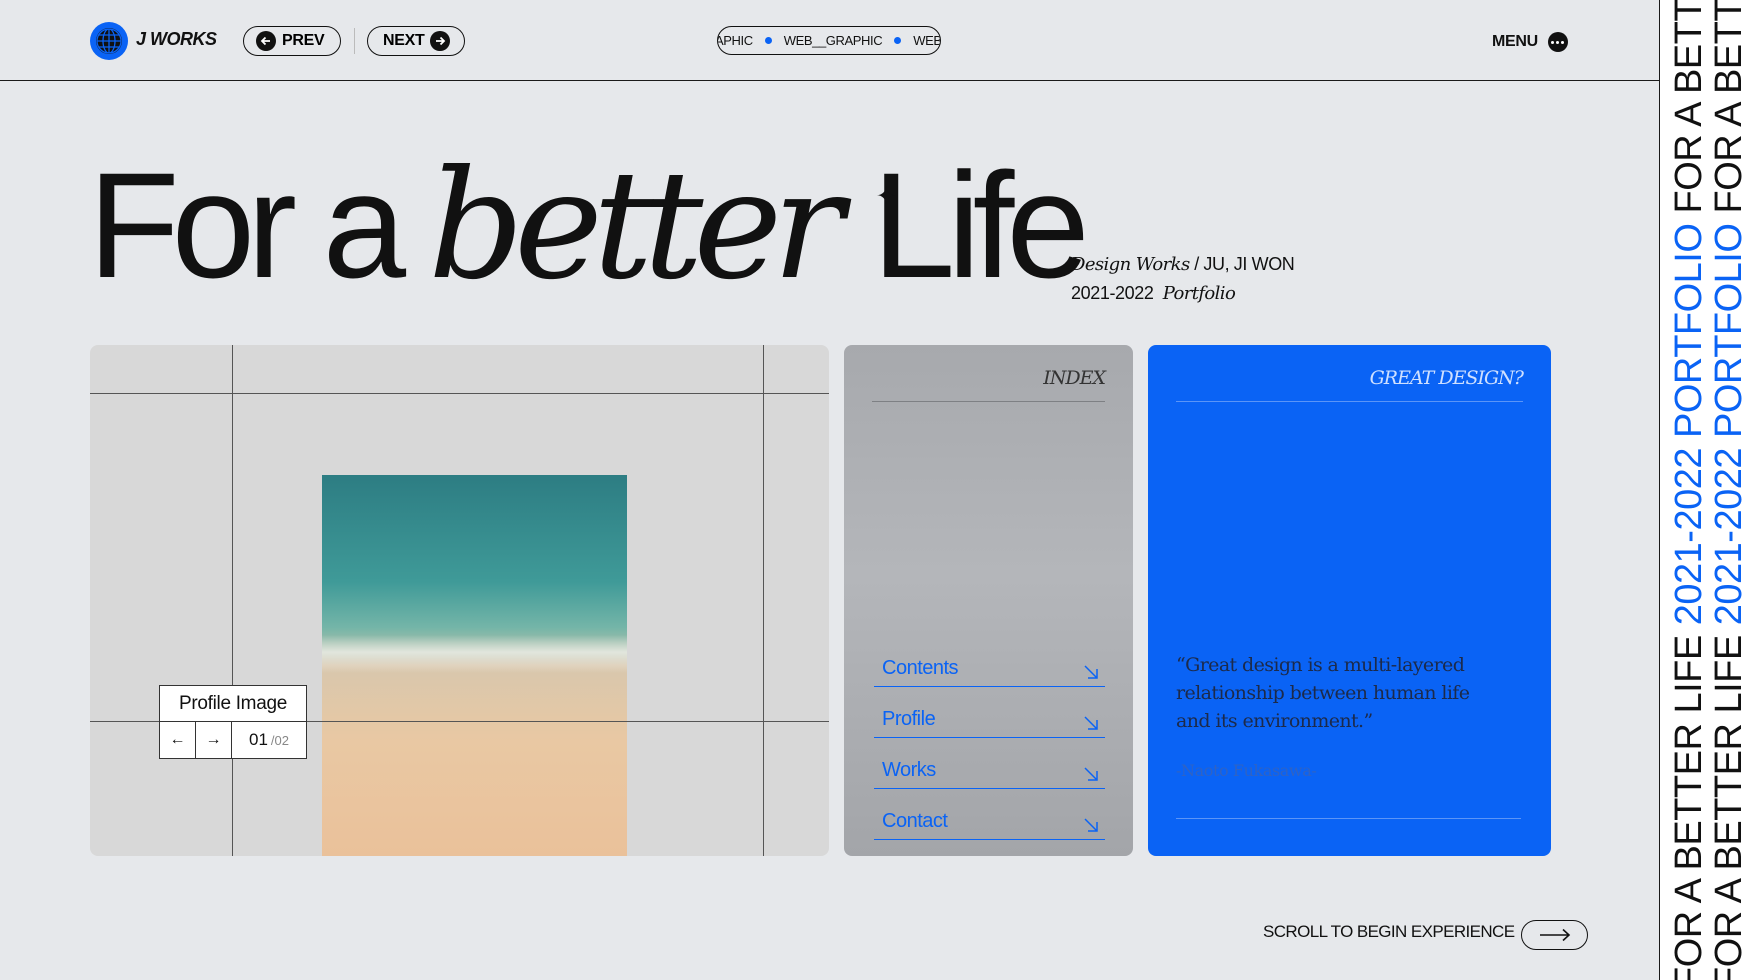 Image resolution: width=1749 pixels, height=980 pixels. What do you see at coordinates (474, 665) in the screenshot?
I see `beach-photo` at bounding box center [474, 665].